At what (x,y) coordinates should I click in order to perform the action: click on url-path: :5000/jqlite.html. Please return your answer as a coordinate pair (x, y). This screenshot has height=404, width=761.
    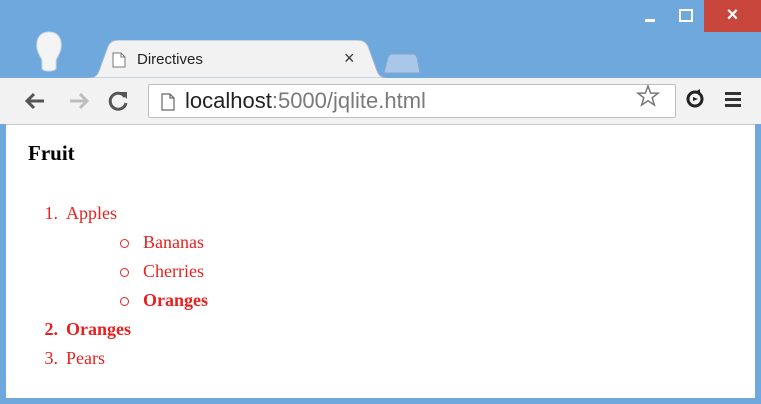
    Looking at the image, I should click on (348, 100).